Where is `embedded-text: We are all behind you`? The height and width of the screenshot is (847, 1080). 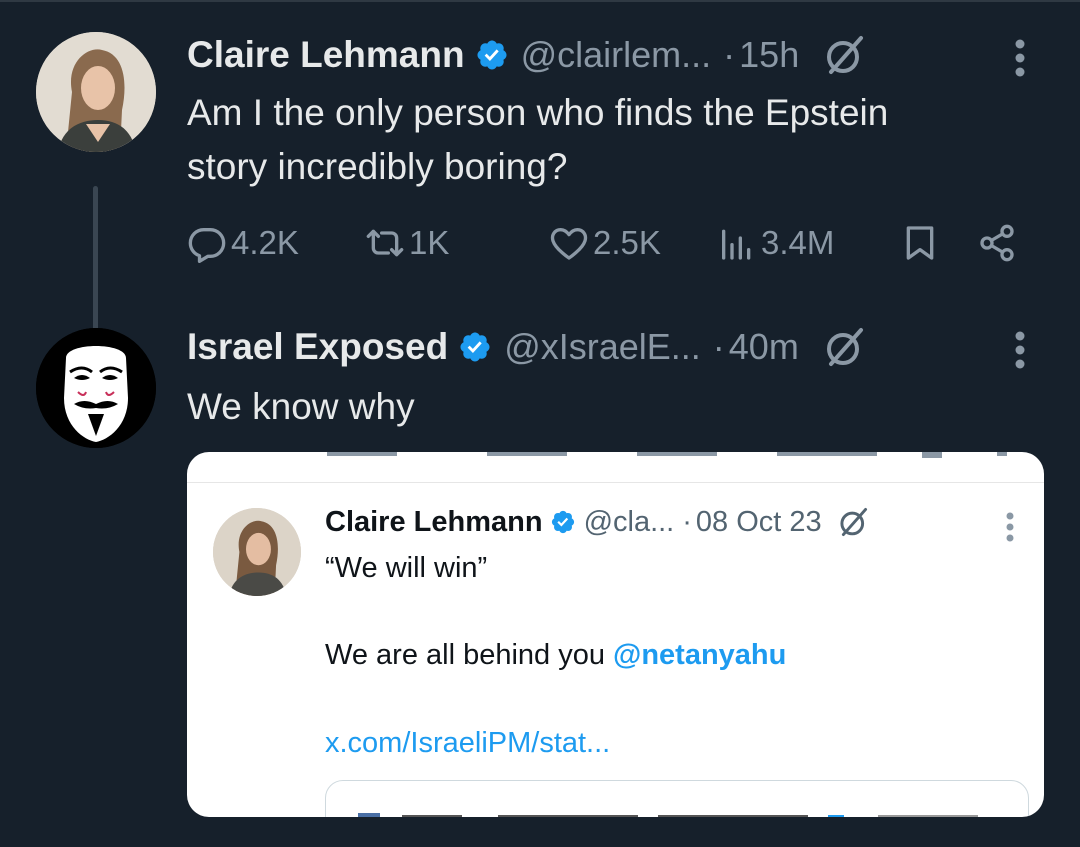 embedded-text: We are all behind you is located at coordinates (469, 655).